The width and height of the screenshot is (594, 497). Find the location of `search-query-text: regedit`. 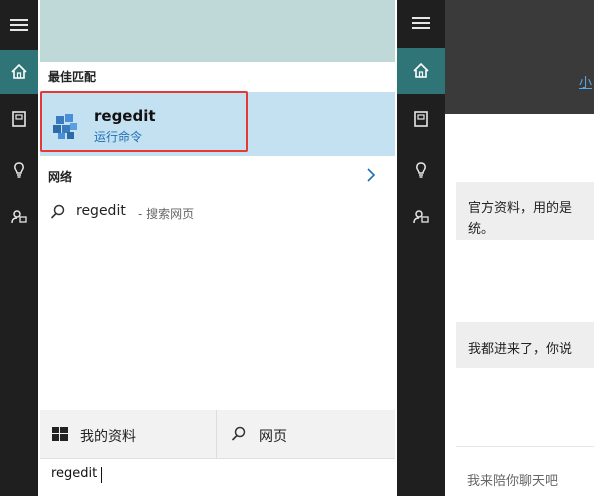

search-query-text: regedit is located at coordinates (74, 473).